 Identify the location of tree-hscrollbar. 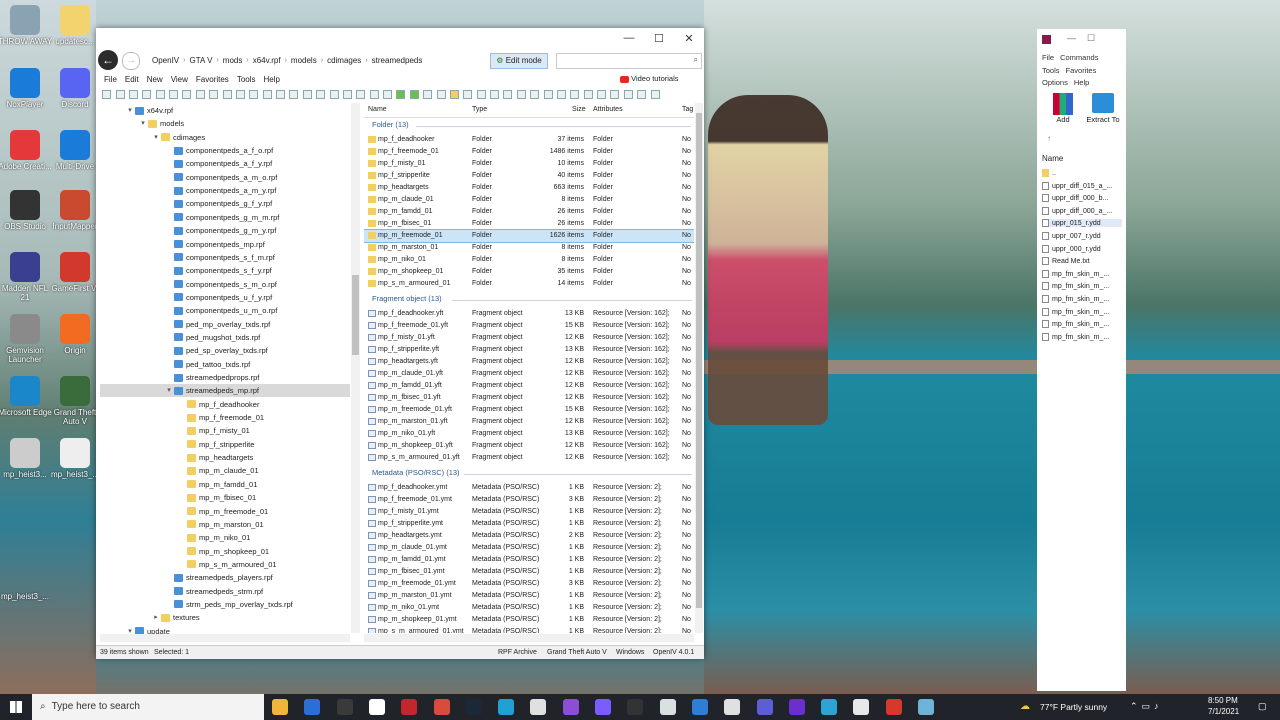
(225, 638).